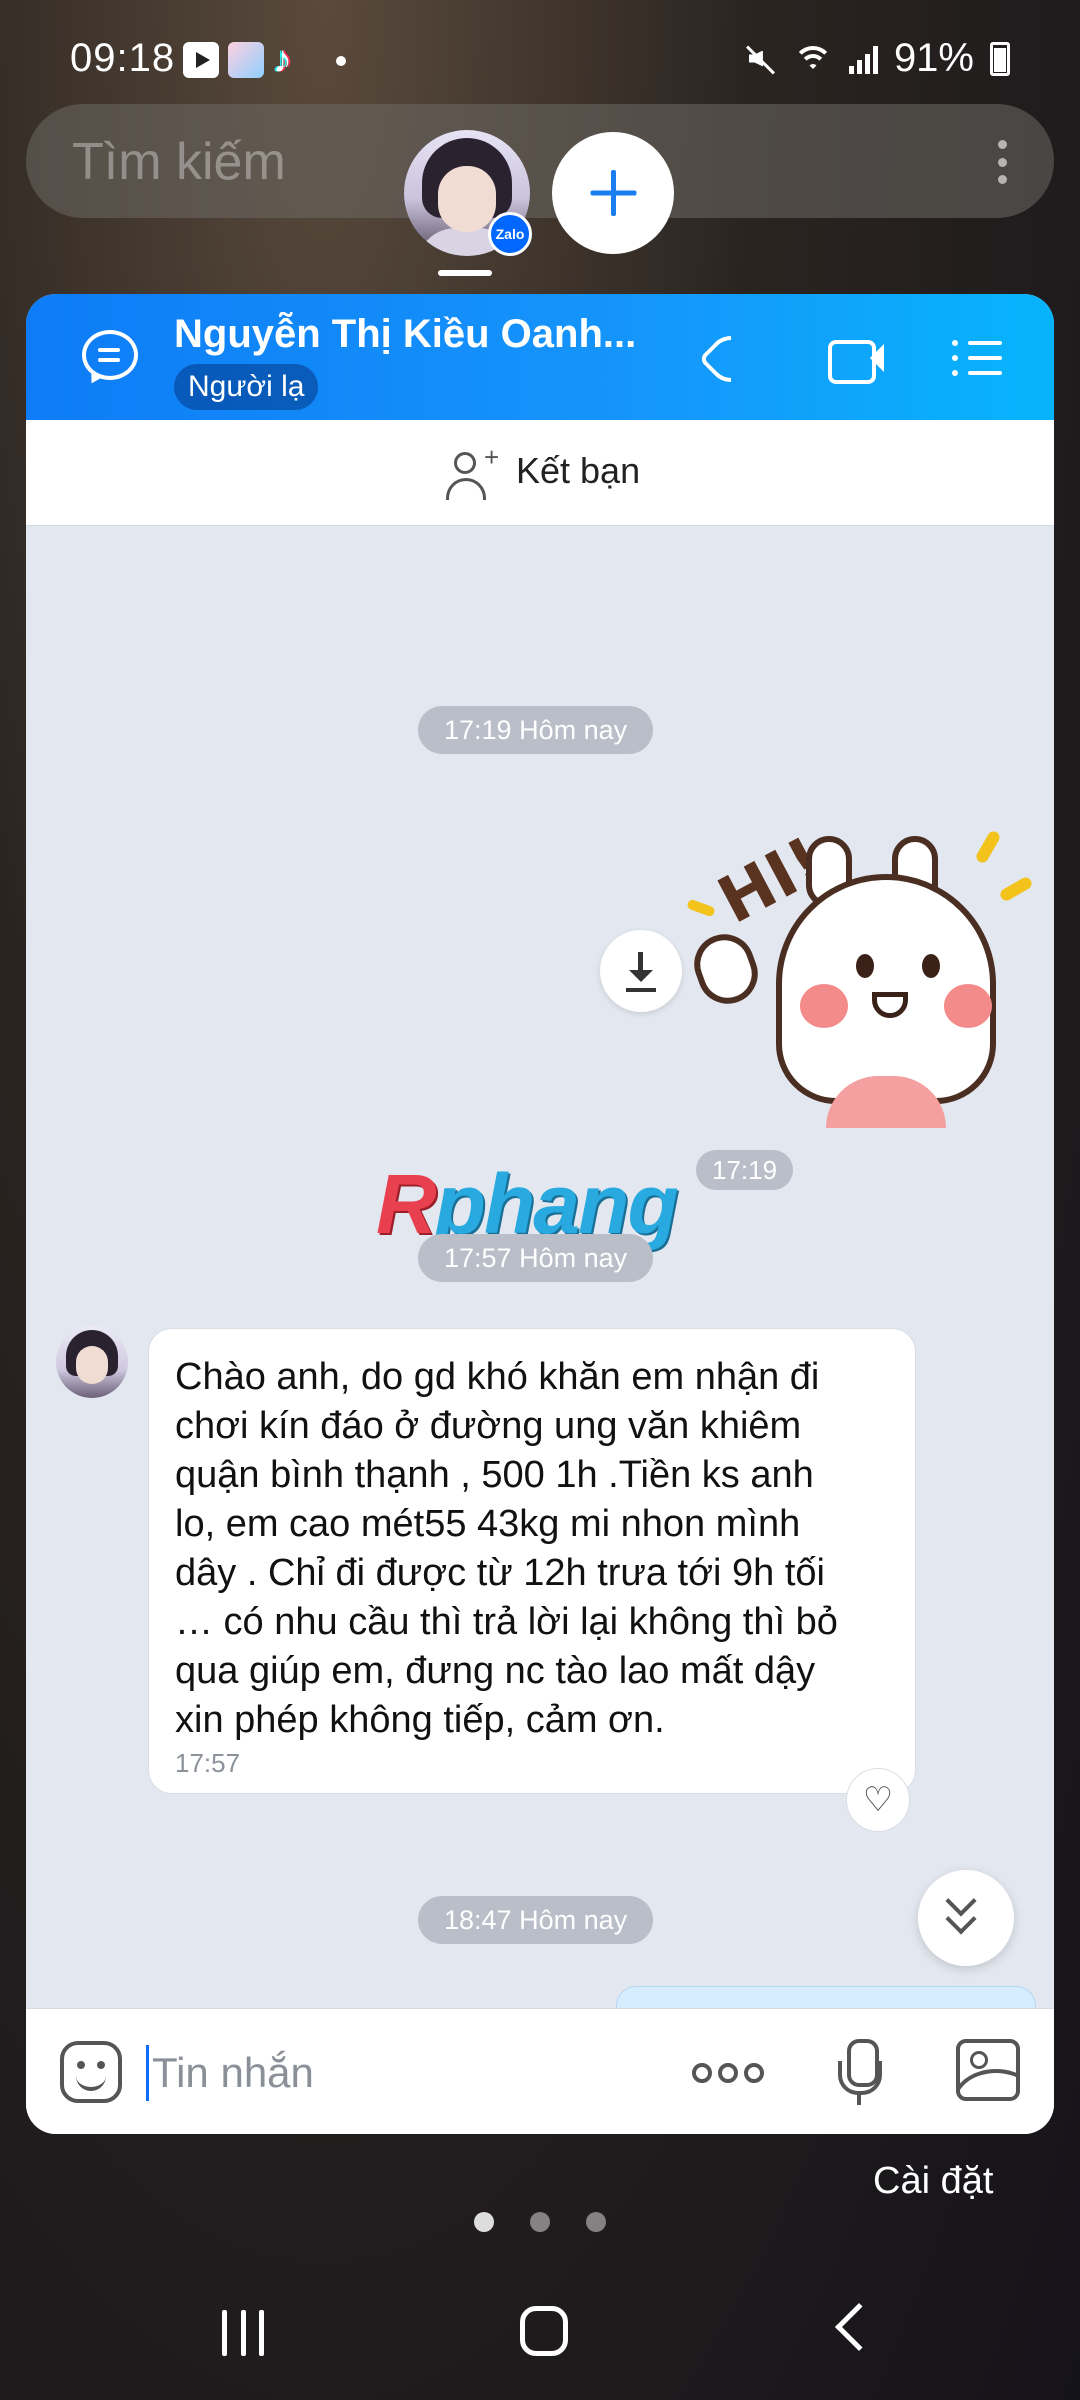  I want to click on message-composer, so click(540, 2071).